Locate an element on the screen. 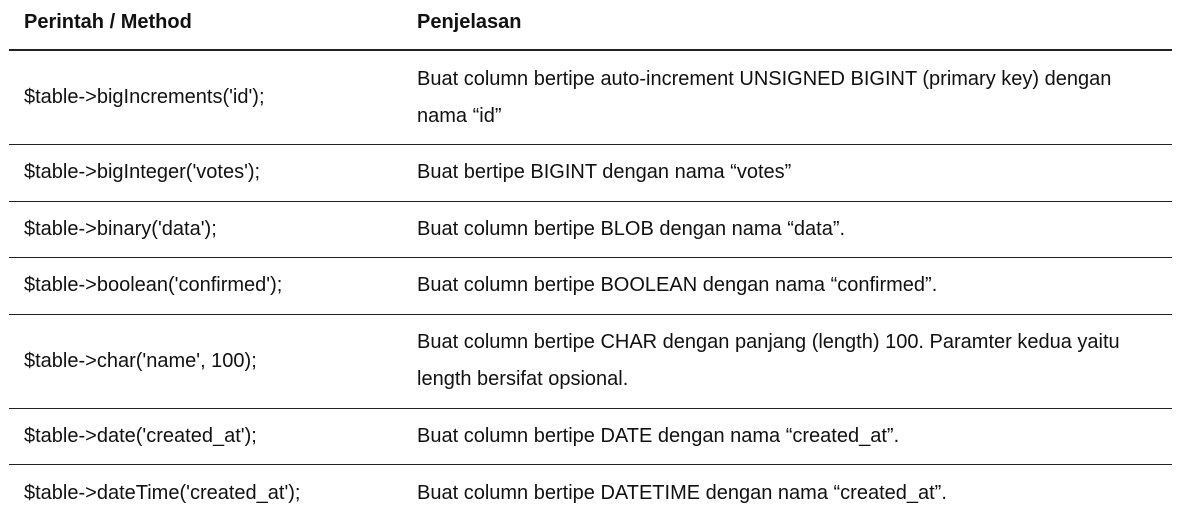  method-cell: $table->dateTime('created_at'); is located at coordinates (162, 493).